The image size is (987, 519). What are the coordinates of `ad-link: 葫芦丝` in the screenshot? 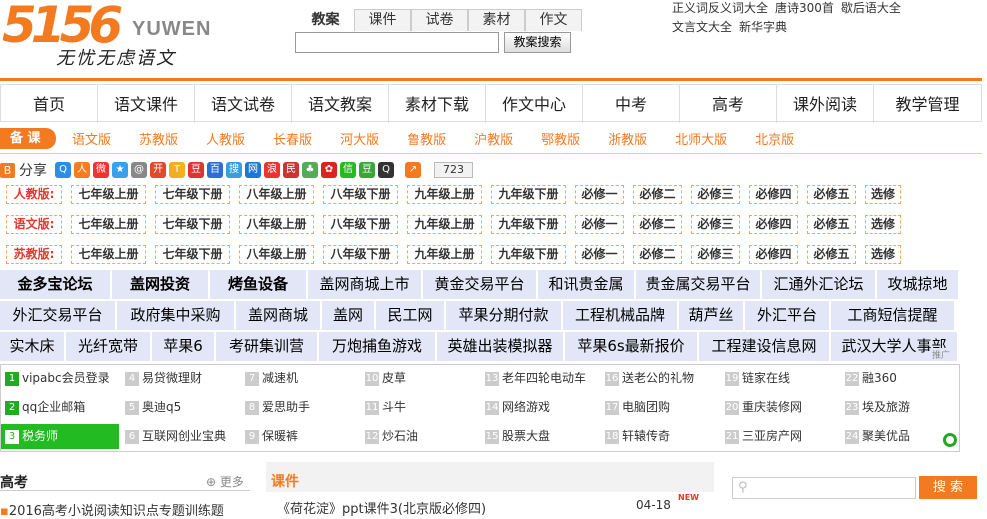 It's located at (712, 315).